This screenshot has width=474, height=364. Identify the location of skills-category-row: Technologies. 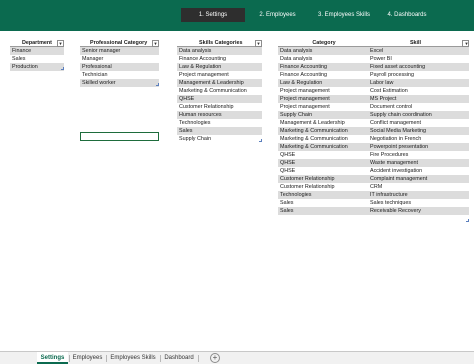
(219, 123).